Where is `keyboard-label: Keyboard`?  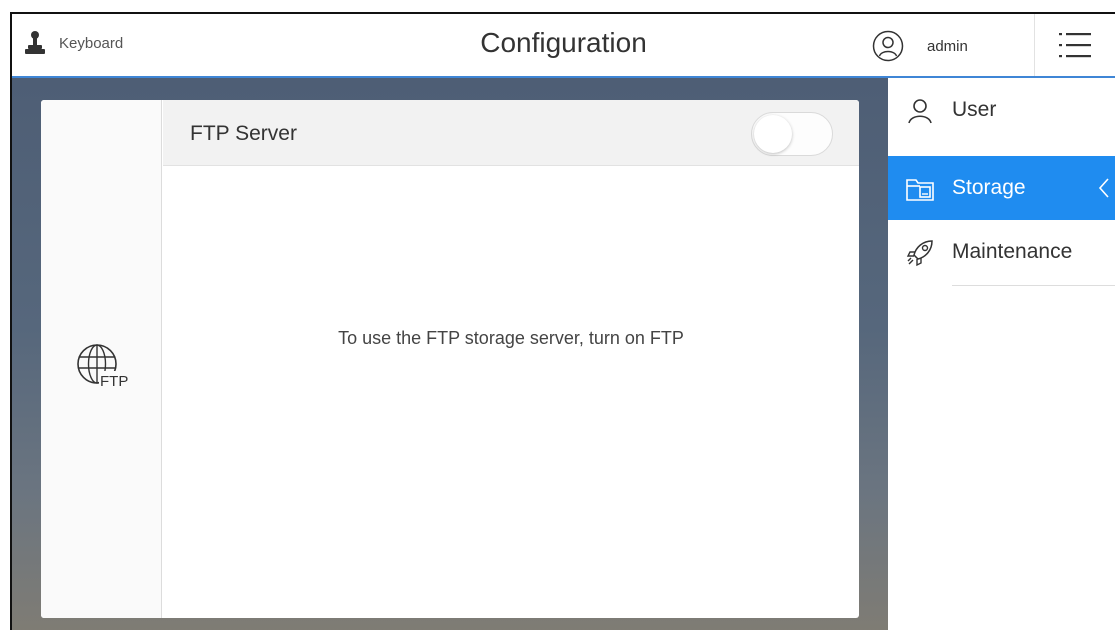 keyboard-label: Keyboard is located at coordinates (91, 43).